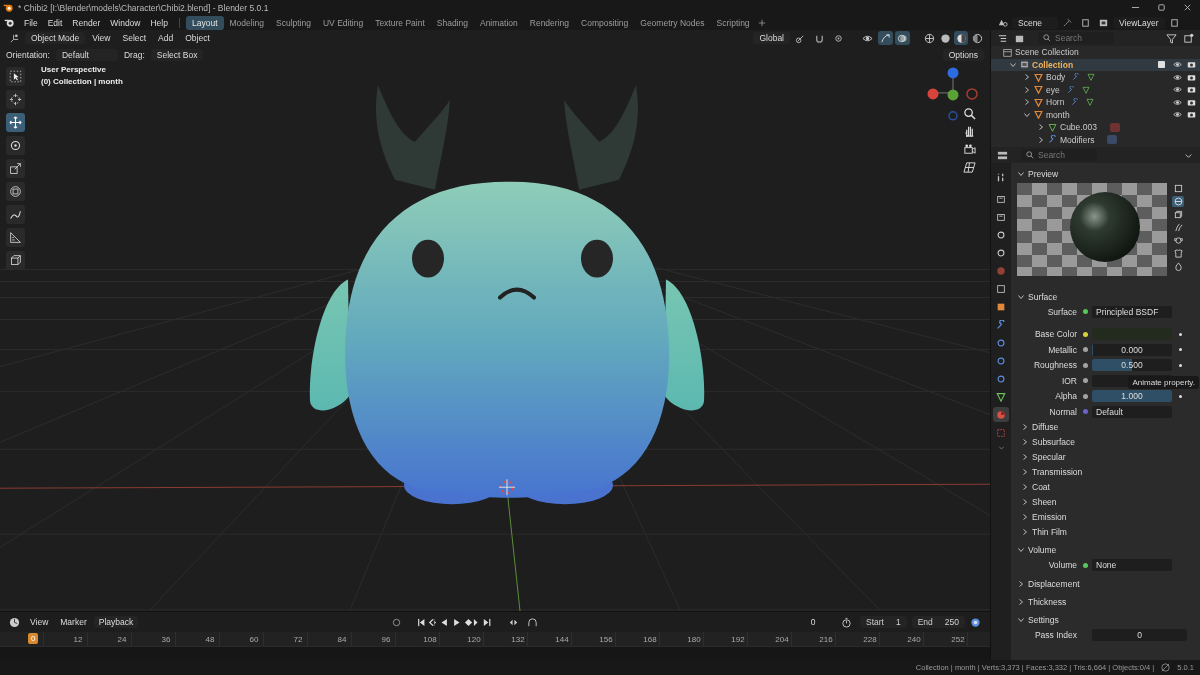 Image resolution: width=1200 pixels, height=675 pixels. I want to click on frame-number: 12, so click(78, 639).